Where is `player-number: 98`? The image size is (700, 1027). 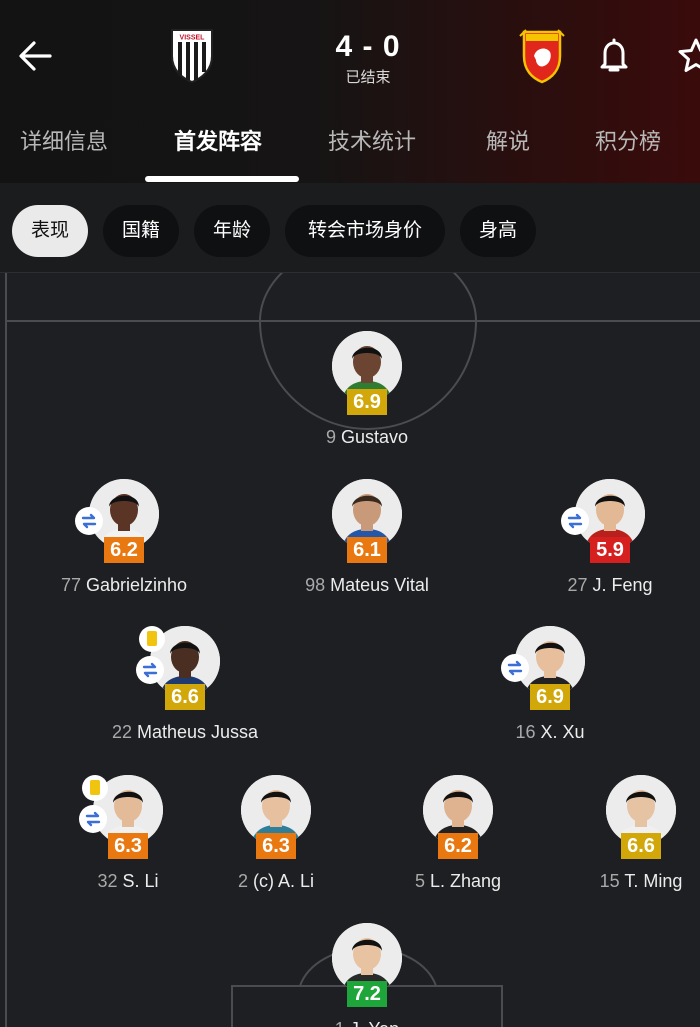
player-number: 98 is located at coordinates (318, 585).